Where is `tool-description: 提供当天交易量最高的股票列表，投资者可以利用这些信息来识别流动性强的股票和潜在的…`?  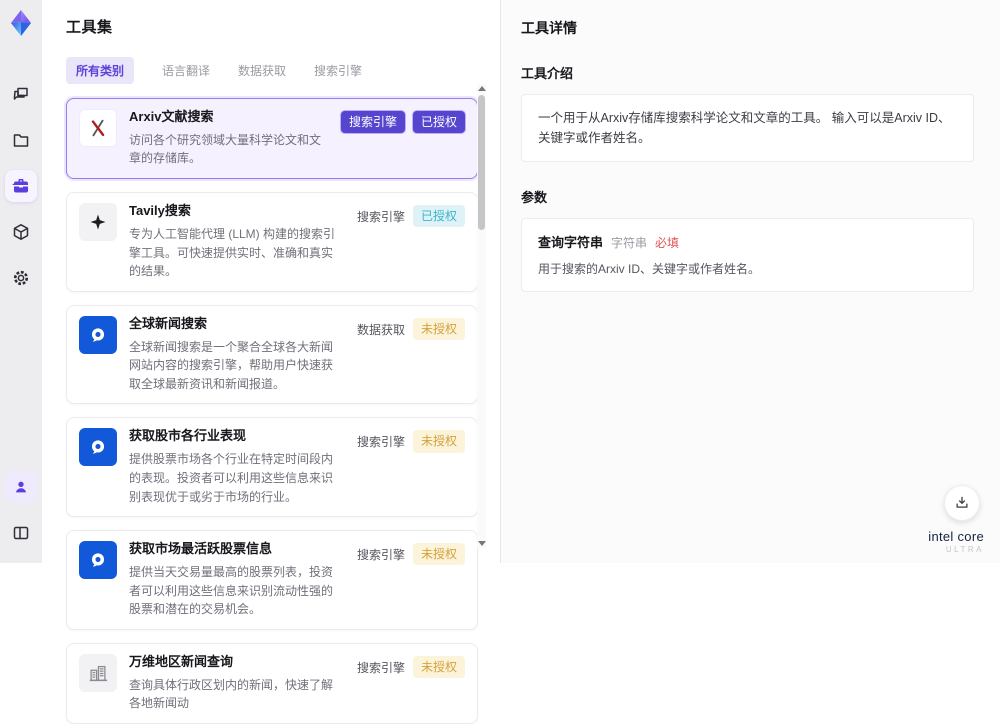 tool-description: 提供当天交易量最高的股票列表，投资者可以利用这些信息来识别流动性强的股票和潜在的… is located at coordinates (231, 590).